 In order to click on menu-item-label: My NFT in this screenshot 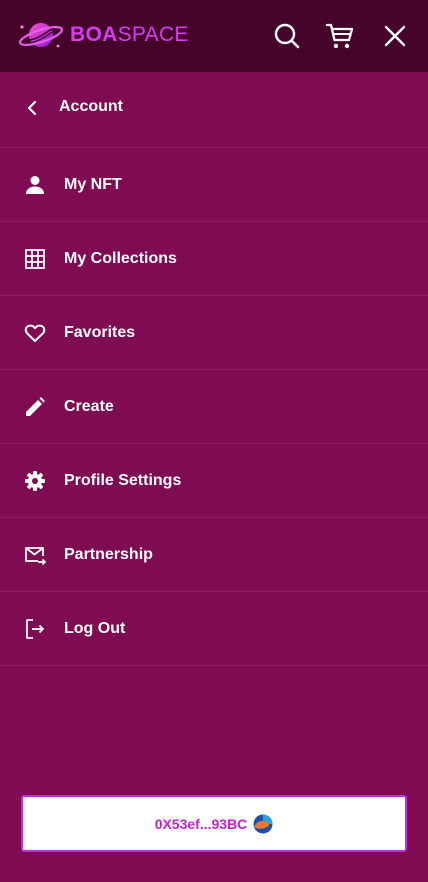, I will do `click(93, 184)`.